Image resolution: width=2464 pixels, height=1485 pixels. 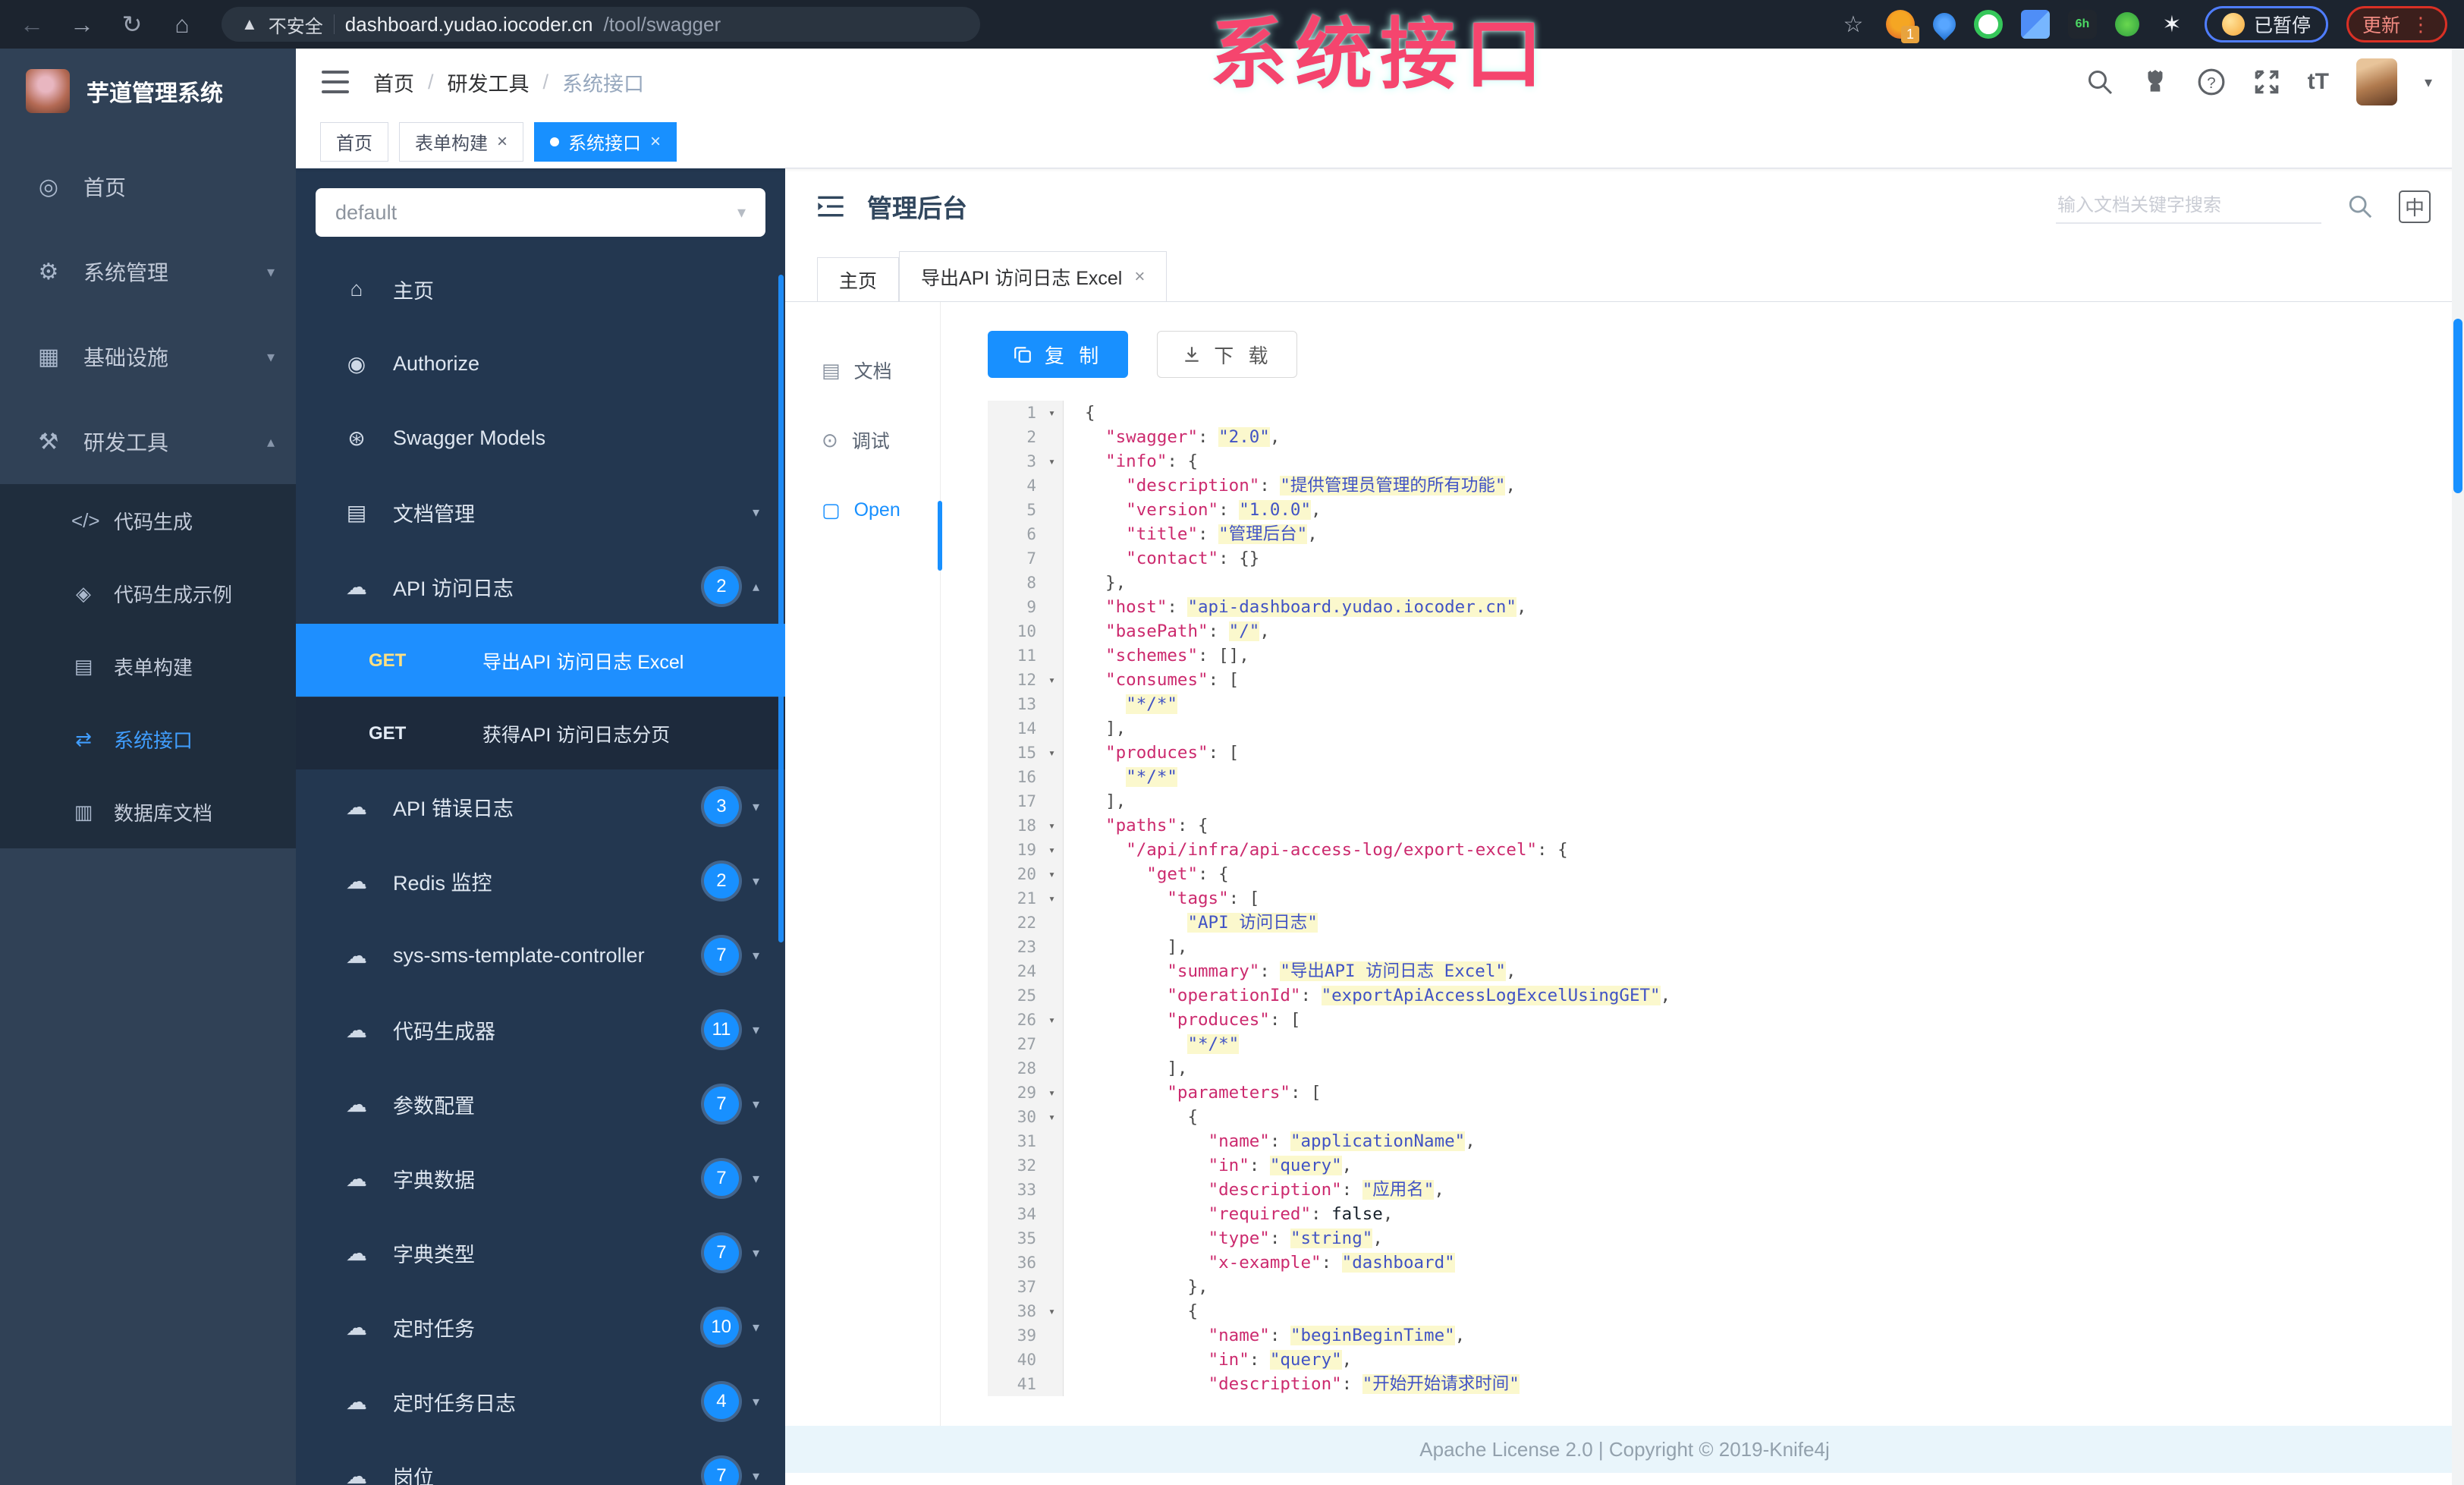 I want to click on rail-item-文档: ▤ 文档, so click(x=862, y=370).